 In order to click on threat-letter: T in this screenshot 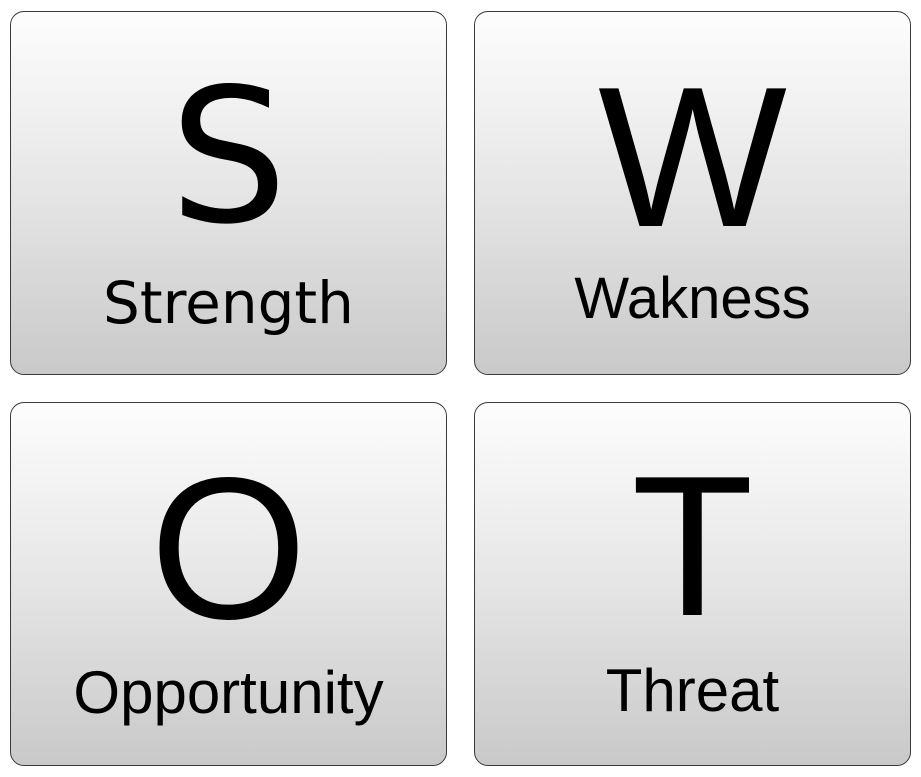, I will do `click(692, 546)`.